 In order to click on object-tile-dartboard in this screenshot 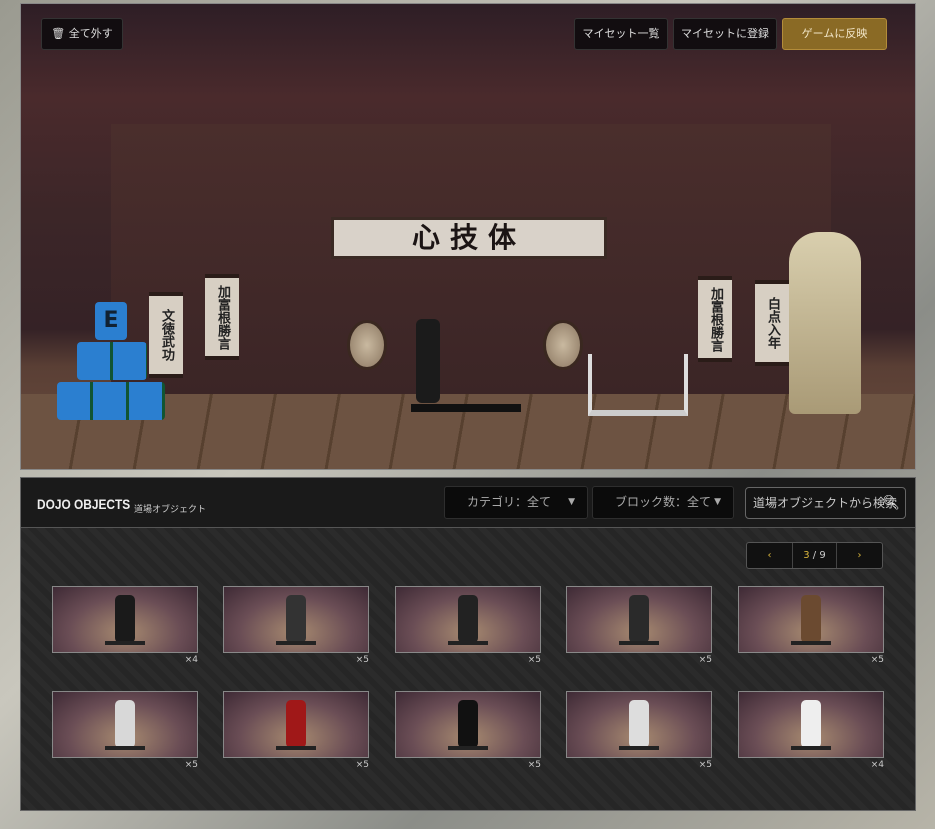, I will do `click(468, 619)`.